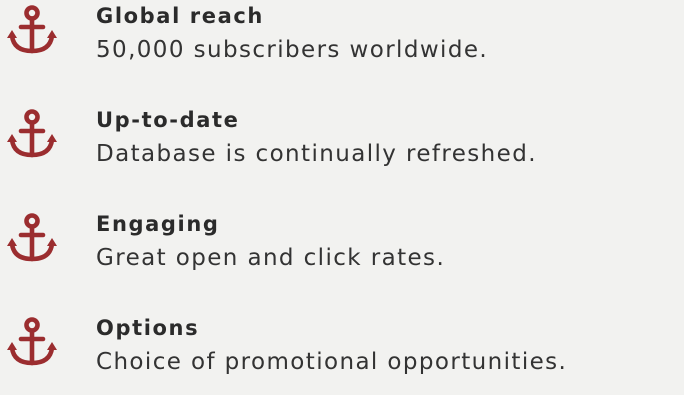 This screenshot has width=684, height=395. What do you see at coordinates (292, 50) in the screenshot?
I see `feature-description: 50,000 subscribers worldwide.` at bounding box center [292, 50].